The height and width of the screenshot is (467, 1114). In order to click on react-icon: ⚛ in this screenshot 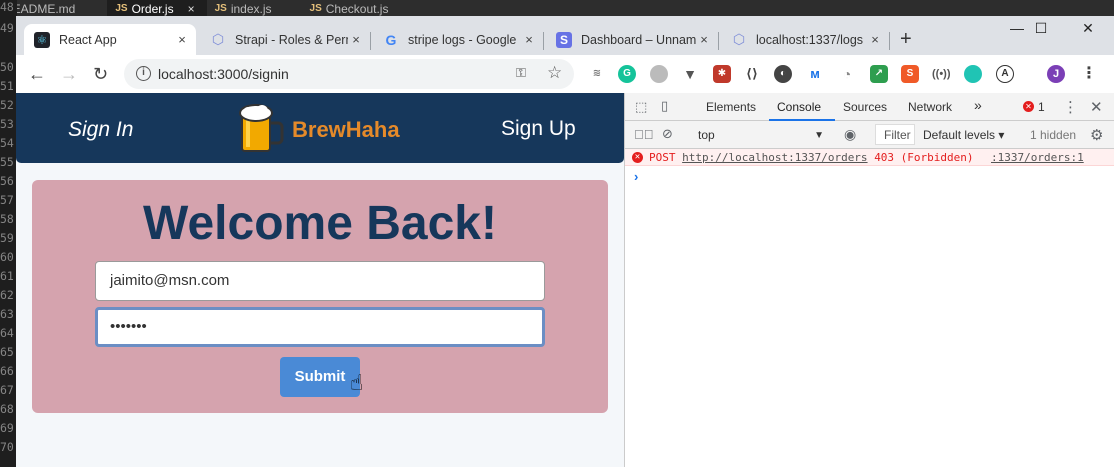, I will do `click(42, 39)`.